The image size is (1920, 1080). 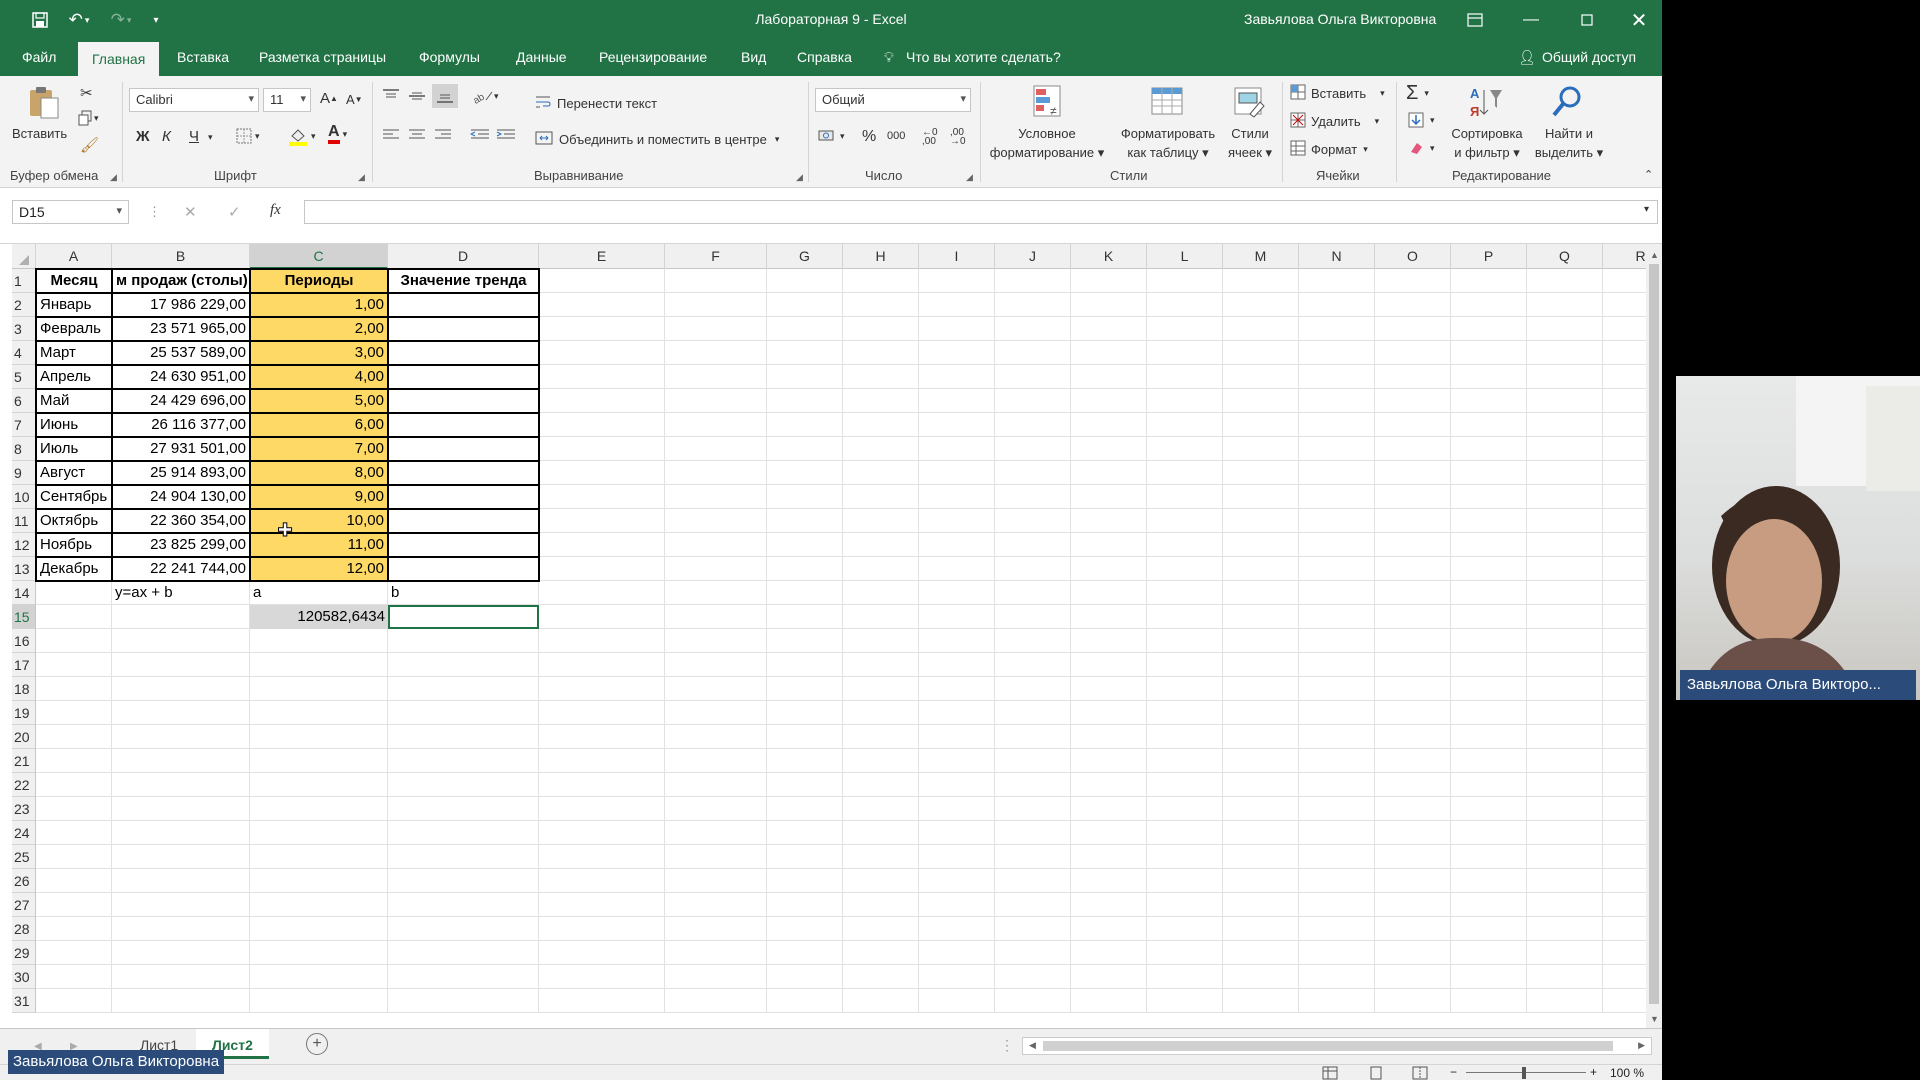 I want to click on column-header-e: E, so click(x=602, y=256).